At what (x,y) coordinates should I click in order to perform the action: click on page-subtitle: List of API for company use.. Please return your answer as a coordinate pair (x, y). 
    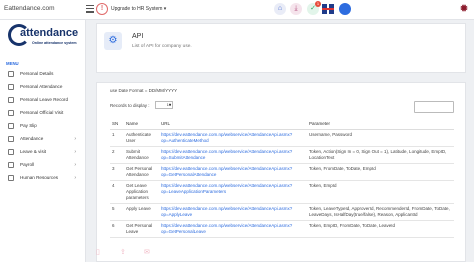
    Looking at the image, I should click on (162, 46).